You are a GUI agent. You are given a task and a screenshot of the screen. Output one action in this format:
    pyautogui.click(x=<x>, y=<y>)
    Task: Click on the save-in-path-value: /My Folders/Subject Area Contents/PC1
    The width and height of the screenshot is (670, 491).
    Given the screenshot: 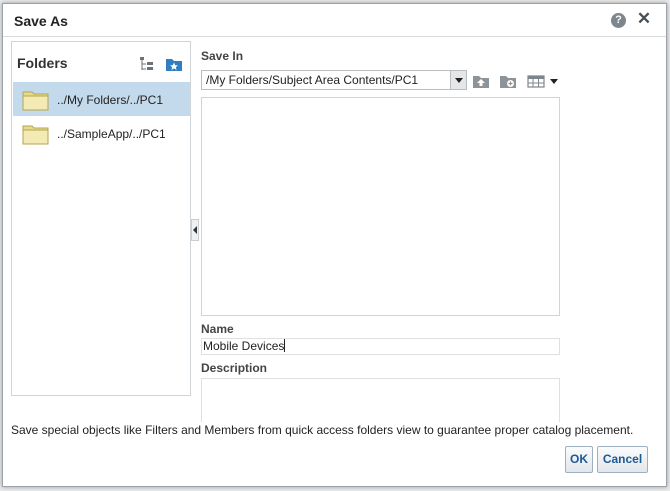 What is the action you would take?
    pyautogui.click(x=312, y=80)
    